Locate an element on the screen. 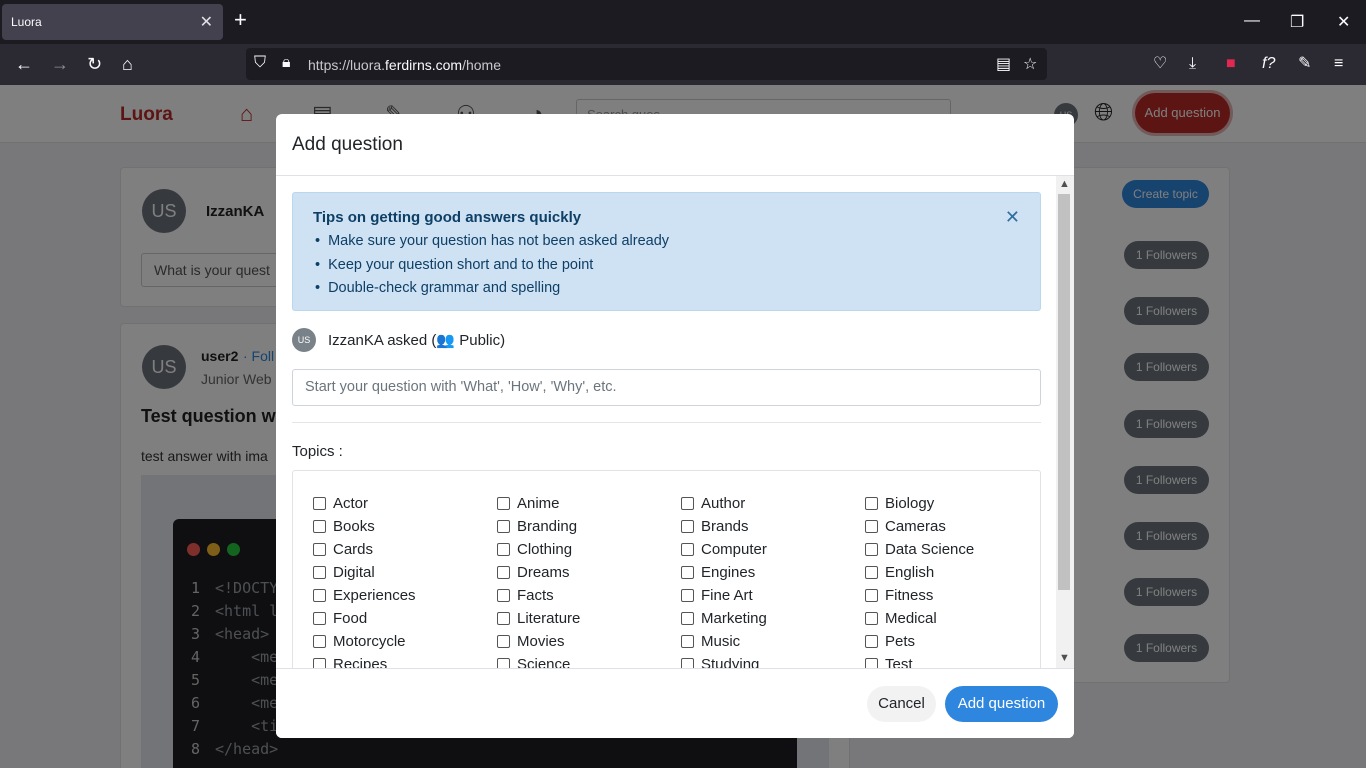 This screenshot has height=768, width=1366. topic-label: Cards is located at coordinates (353, 549).